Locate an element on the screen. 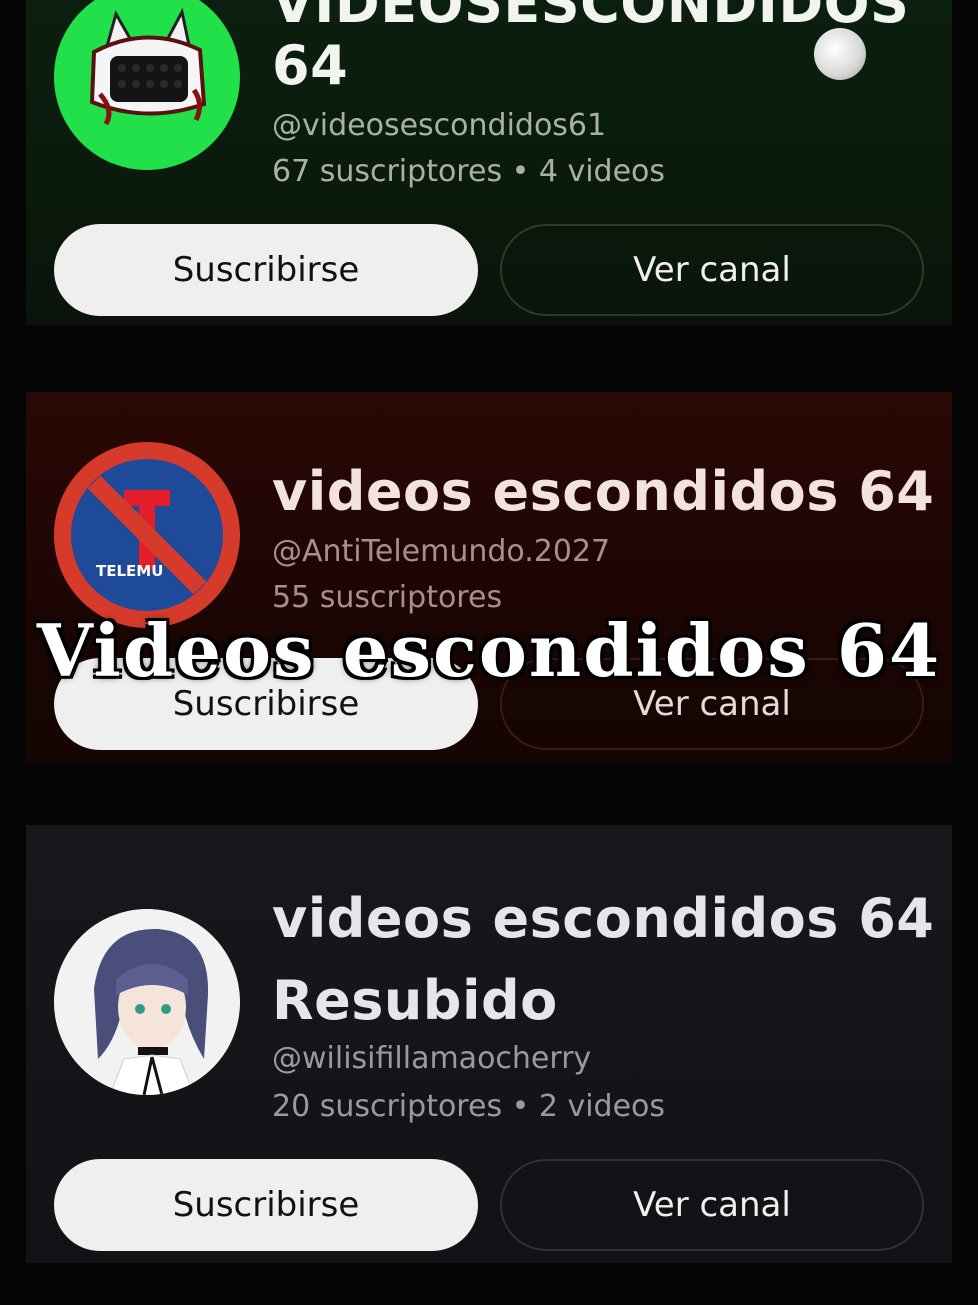 The image size is (978, 1305). overlay-caption: Videos escondidos 64 is located at coordinates (489, 650).